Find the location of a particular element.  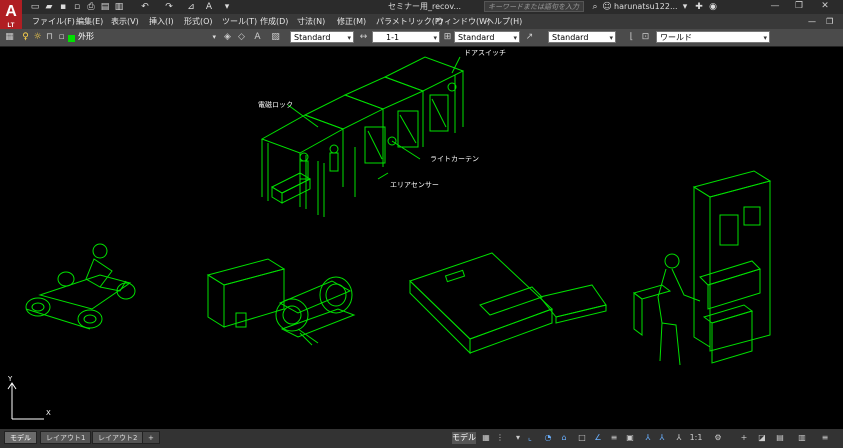

undo-icon: ↶ is located at coordinates (145, 7).